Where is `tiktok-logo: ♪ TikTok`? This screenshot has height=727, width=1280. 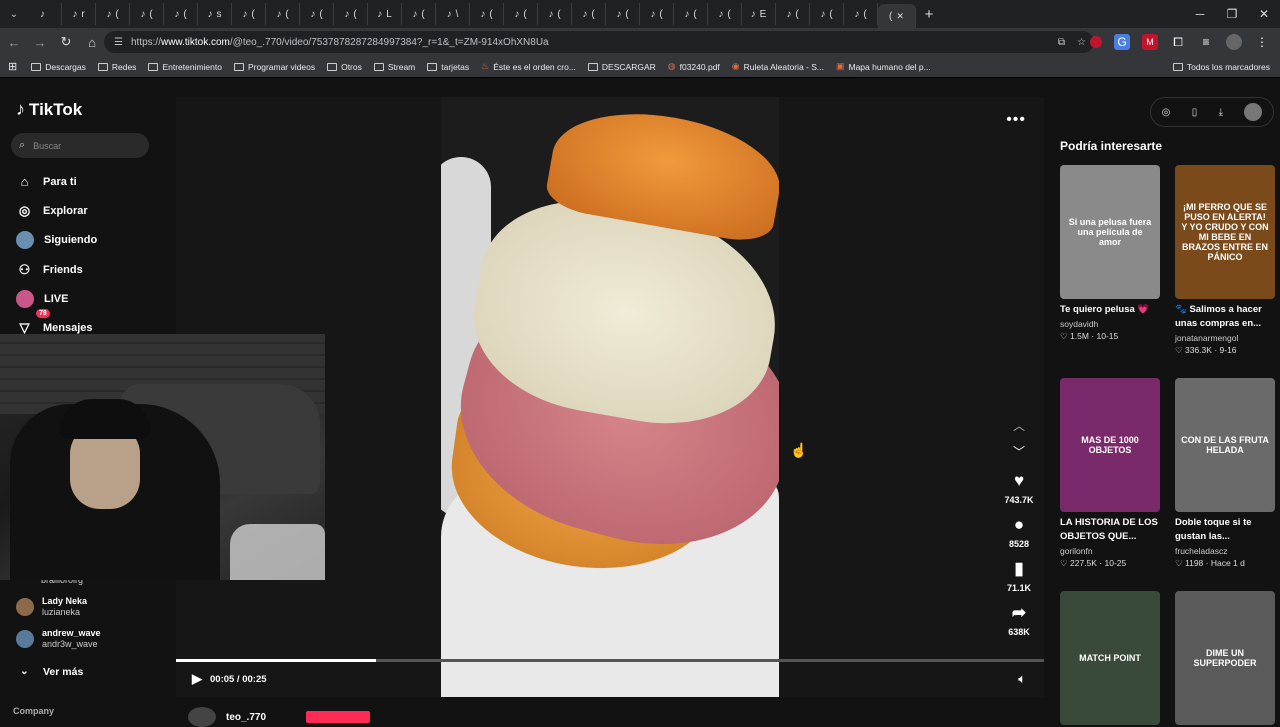 tiktok-logo: ♪ TikTok is located at coordinates (49, 109).